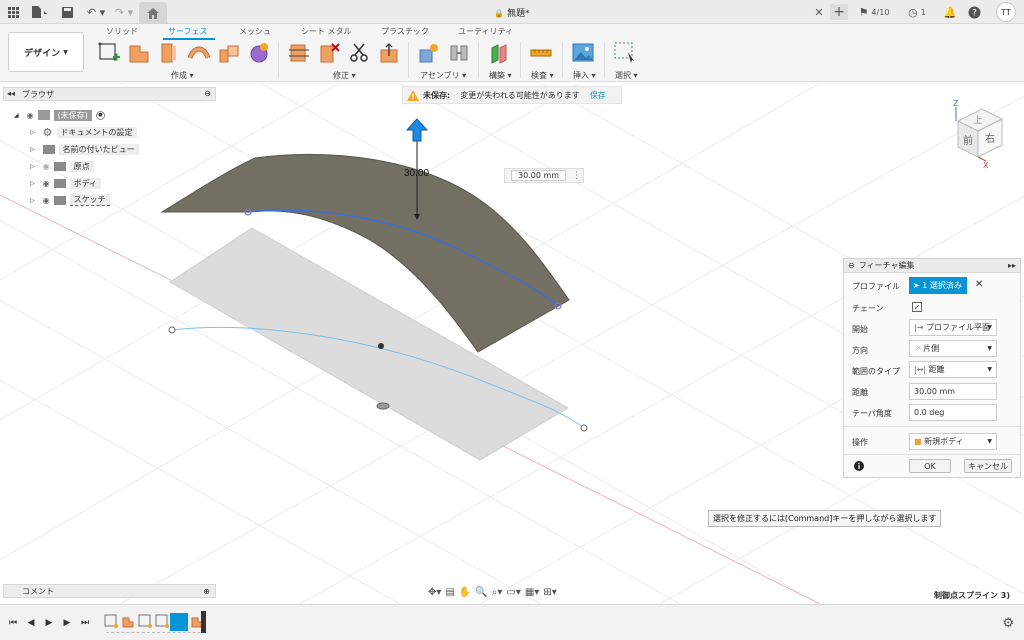 This screenshot has width=1024, height=640. I want to click on profile-selection-button: ➤ 1 選択済み, so click(938, 285).